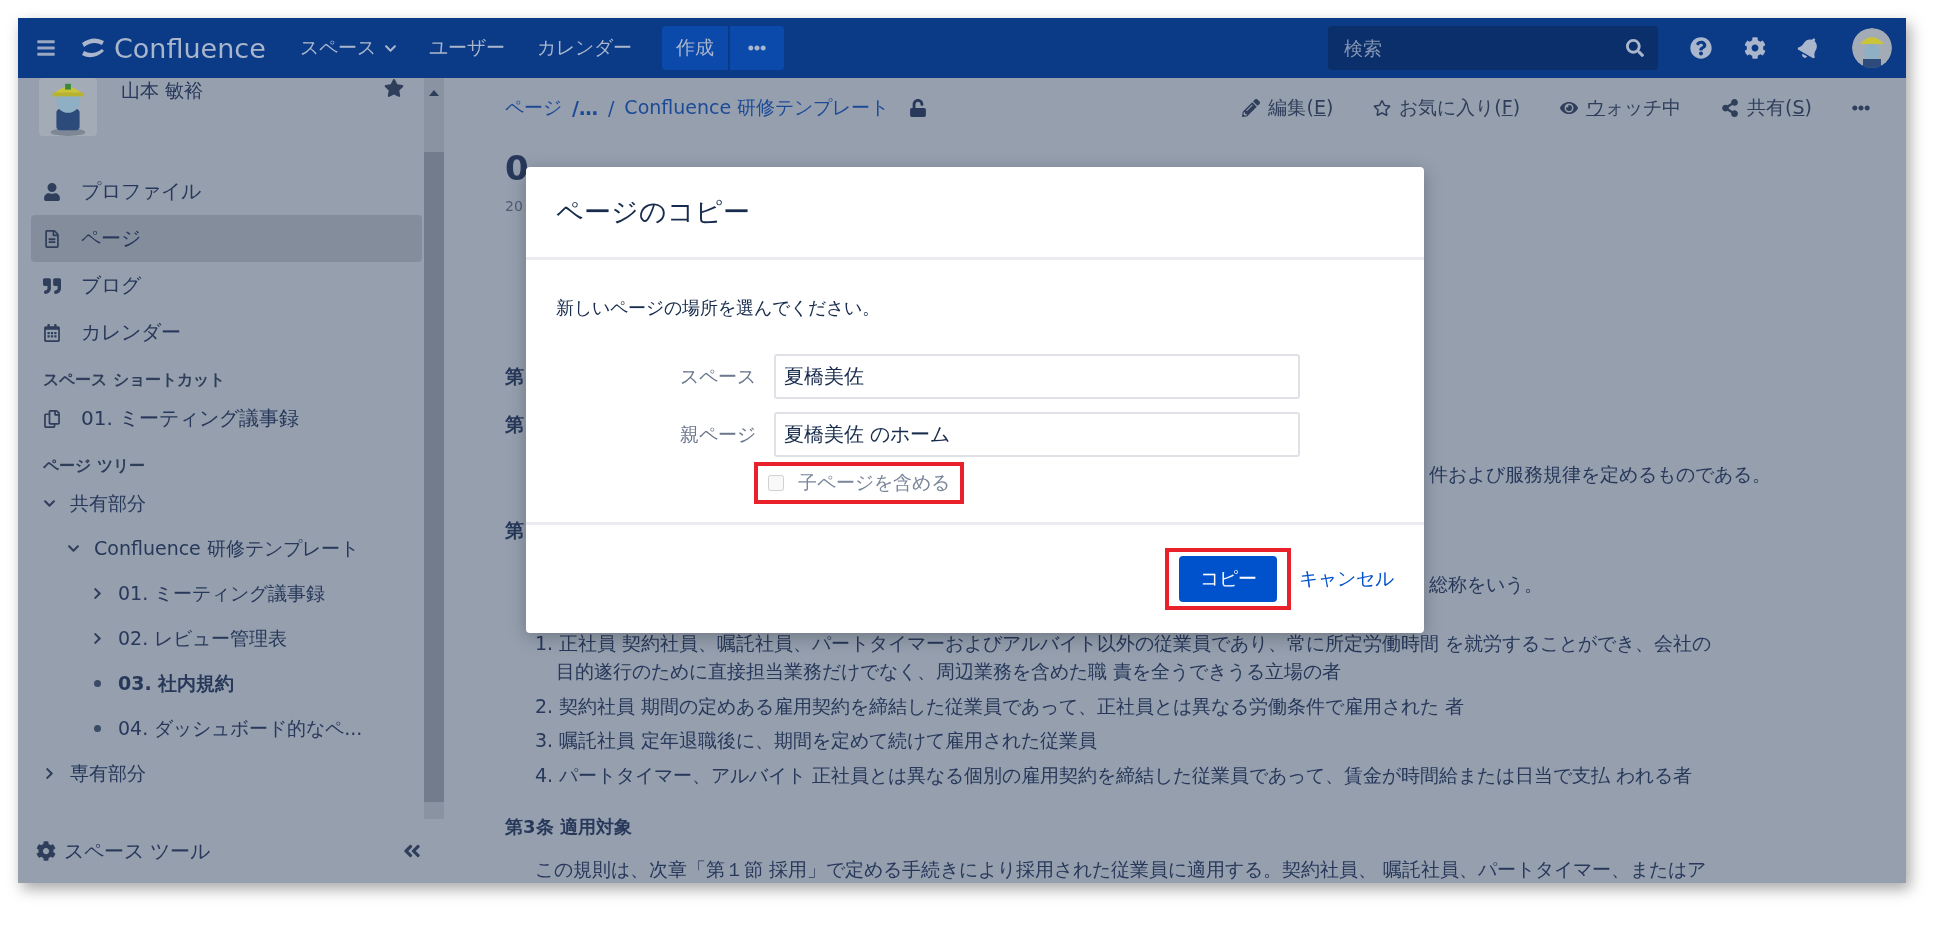  I want to click on copy-button: コピー, so click(1228, 579).